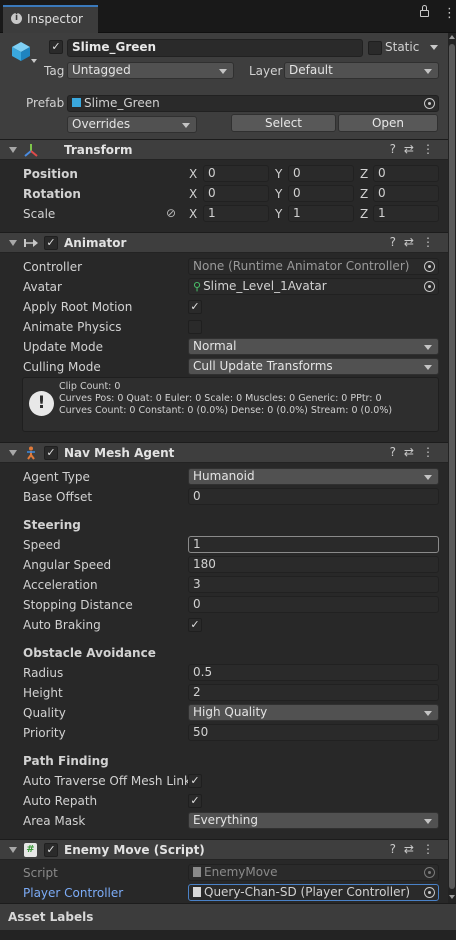 The image size is (456, 940). Describe the element at coordinates (283, 123) in the screenshot. I see `select-button: Select` at that location.